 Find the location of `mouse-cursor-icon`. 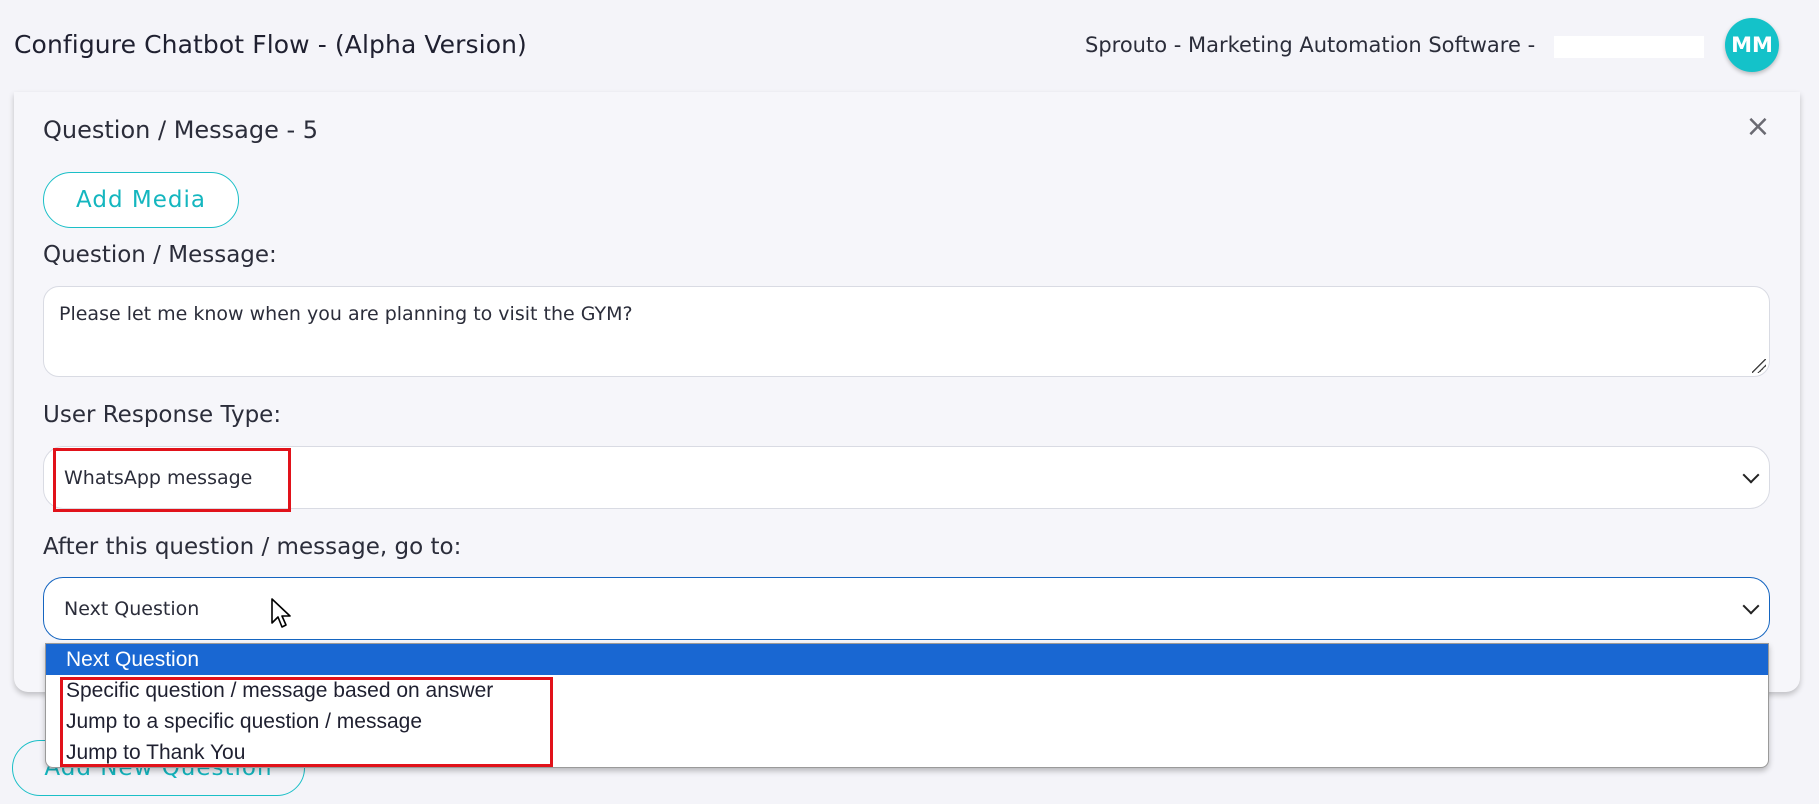

mouse-cursor-icon is located at coordinates (281, 613).